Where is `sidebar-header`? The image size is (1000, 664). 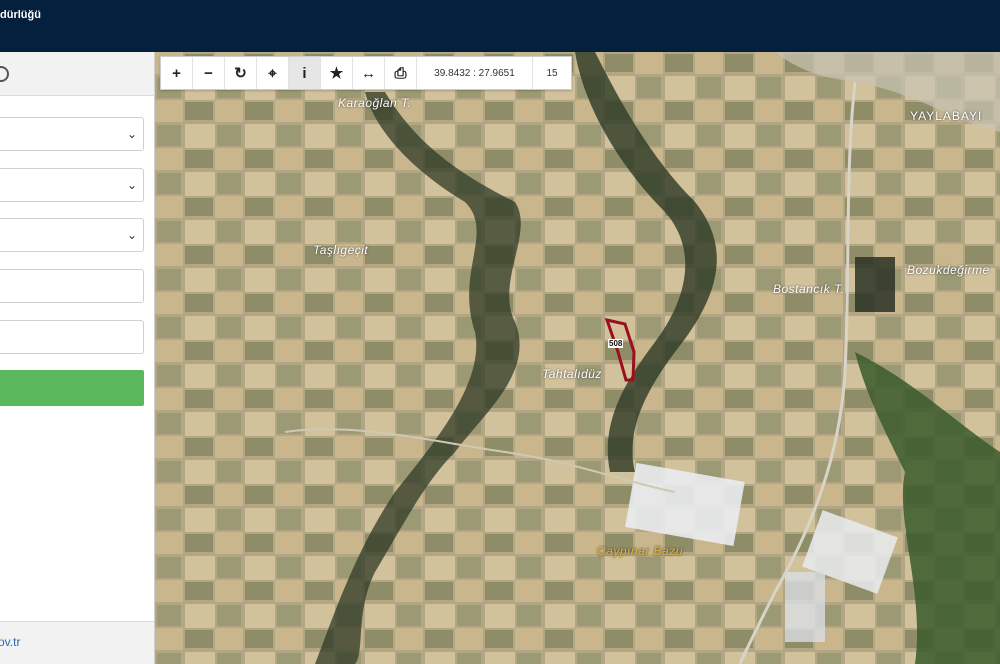
sidebar-header is located at coordinates (77, 74).